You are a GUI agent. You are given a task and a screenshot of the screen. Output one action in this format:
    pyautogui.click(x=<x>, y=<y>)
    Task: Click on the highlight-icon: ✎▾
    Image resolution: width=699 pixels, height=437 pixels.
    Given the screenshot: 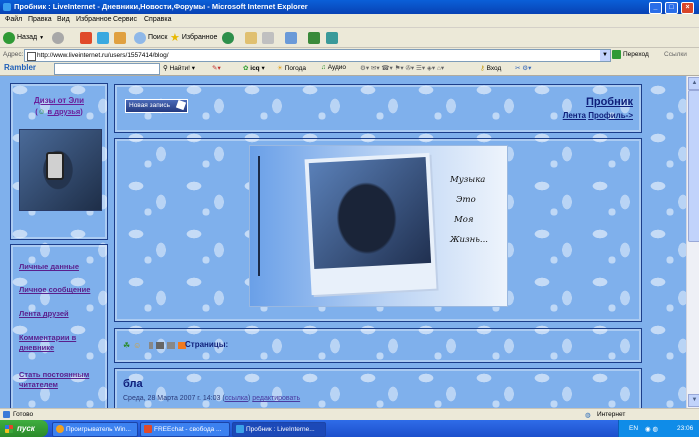 What is the action you would take?
    pyautogui.click(x=216, y=68)
    